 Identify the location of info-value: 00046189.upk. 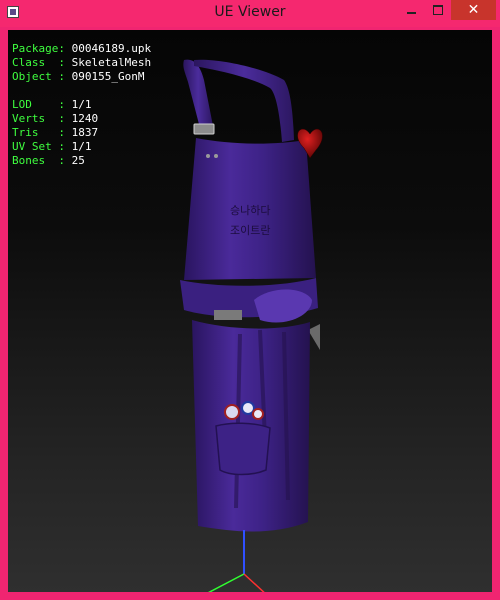
(111, 48).